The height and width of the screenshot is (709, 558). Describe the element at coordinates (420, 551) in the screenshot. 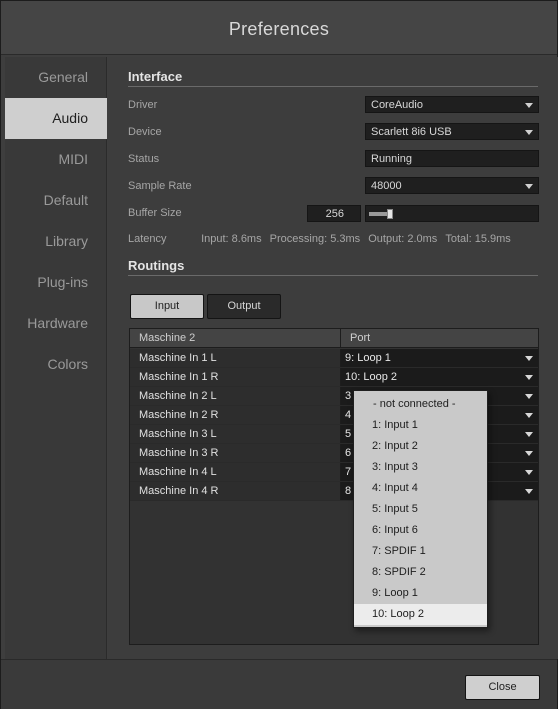

I see `dropdown-option: 7: SPDIF 1` at that location.